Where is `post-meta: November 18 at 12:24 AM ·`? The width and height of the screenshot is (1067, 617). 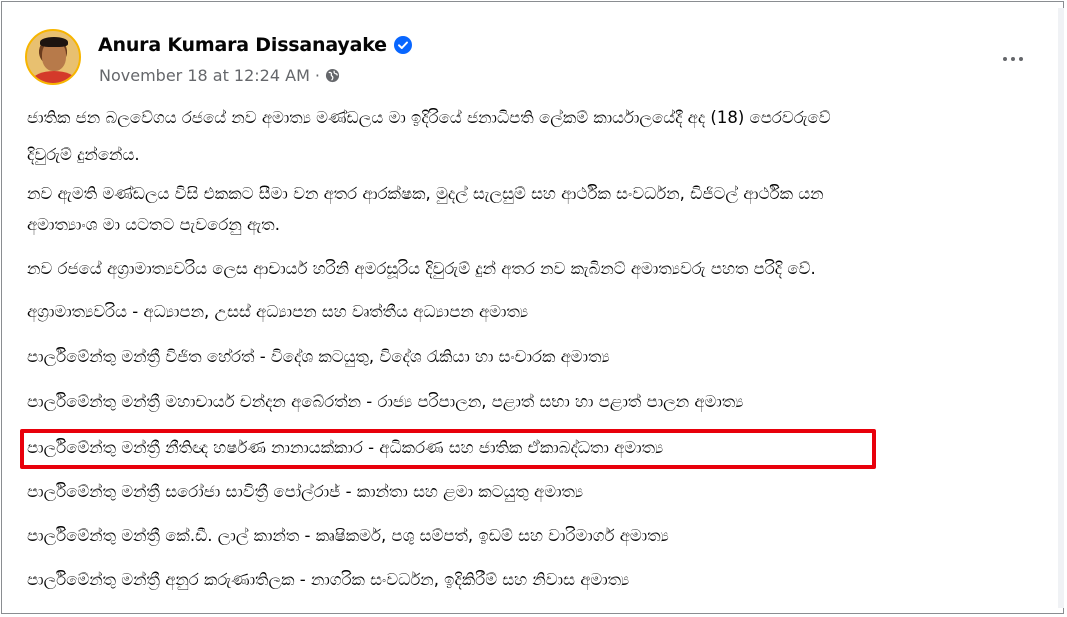
post-meta: November 18 at 12:24 AM · is located at coordinates (219, 75).